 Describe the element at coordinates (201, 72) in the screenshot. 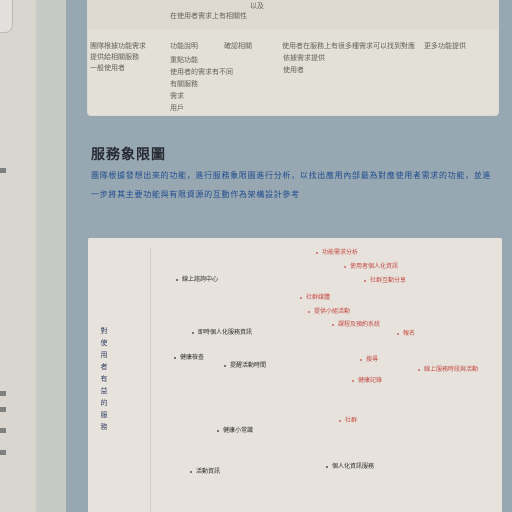

I see `top-note-11: 使用者的需求有不同` at that location.